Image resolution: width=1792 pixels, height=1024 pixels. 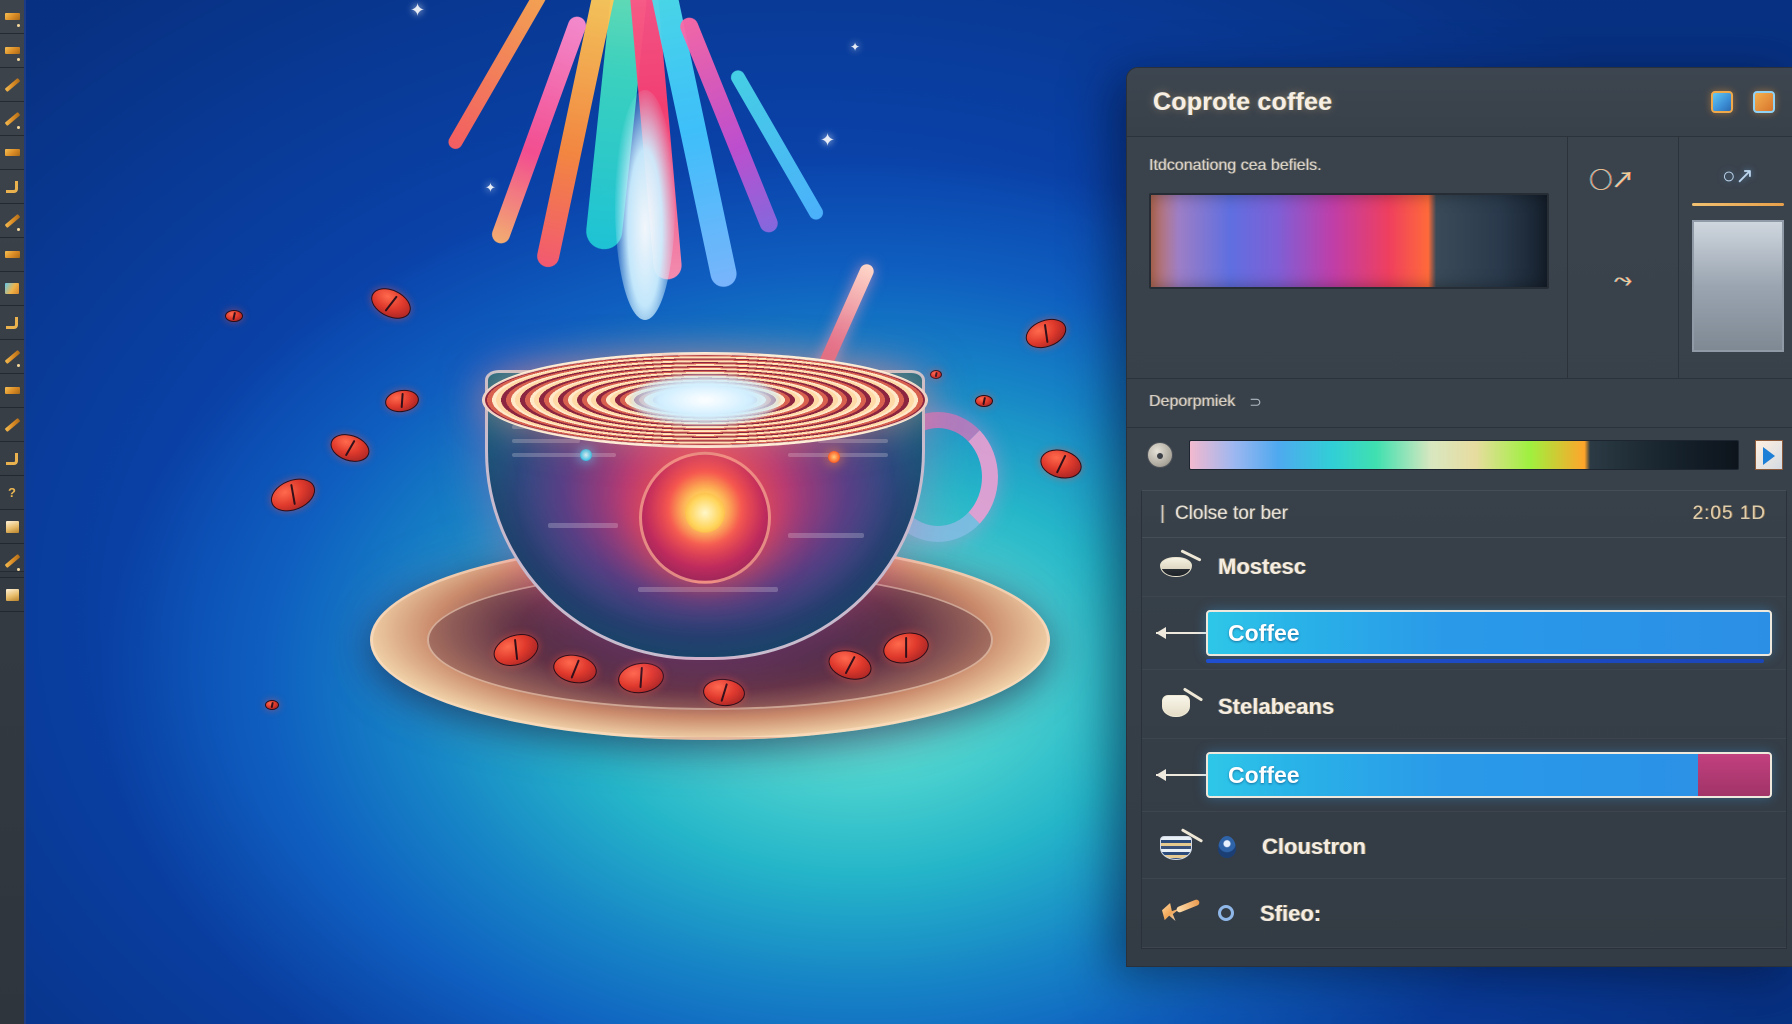 I want to click on list-item-label: Stelabeans, so click(x=1276, y=706).